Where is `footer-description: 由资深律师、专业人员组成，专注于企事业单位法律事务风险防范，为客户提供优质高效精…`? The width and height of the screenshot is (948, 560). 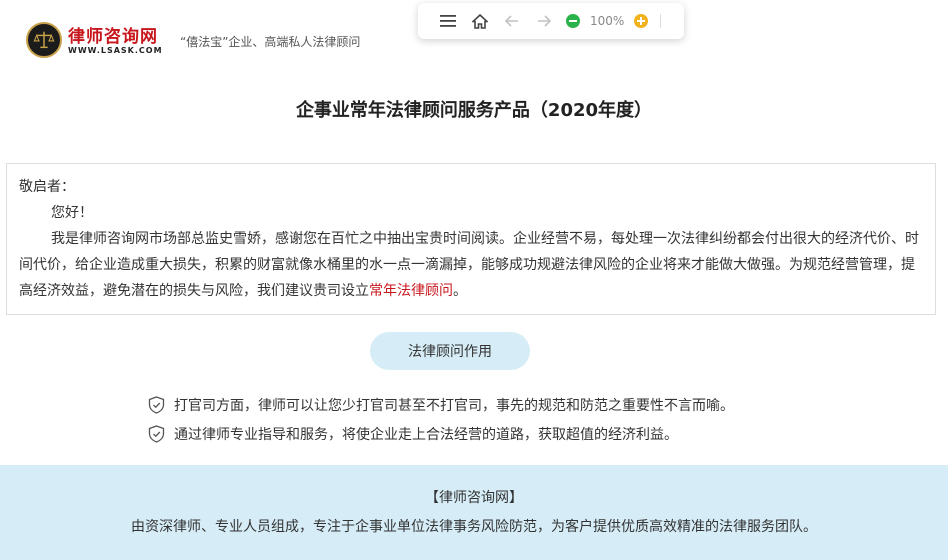 footer-description: 由资深律师、专业人员组成，专注于企事业单位法律事务风险防范，为客户提供优质高效精… is located at coordinates (474, 527).